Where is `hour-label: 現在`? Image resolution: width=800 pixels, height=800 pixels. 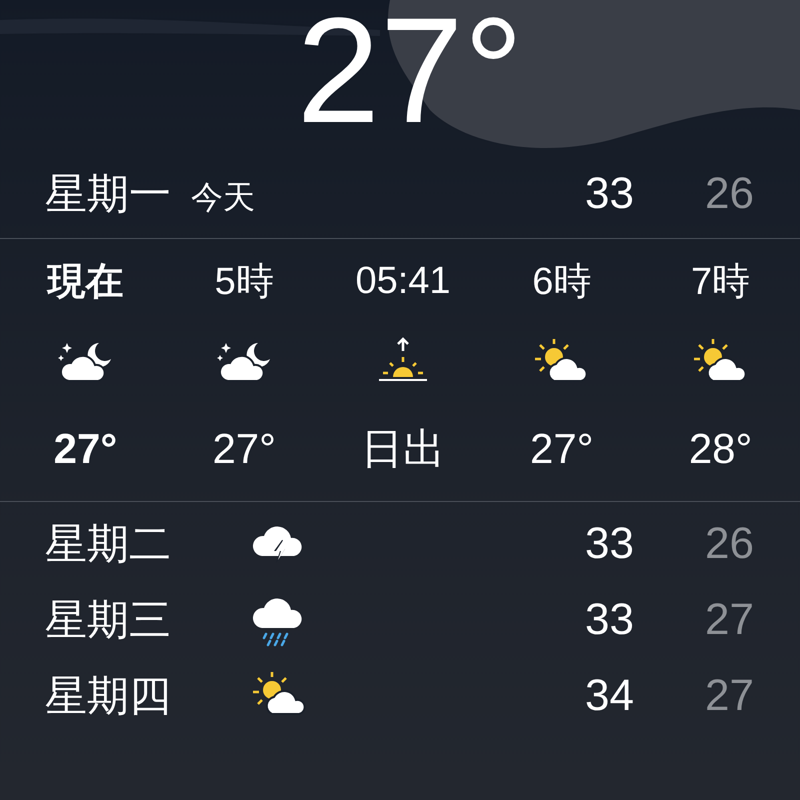
hour-label: 現在 is located at coordinates (85, 282).